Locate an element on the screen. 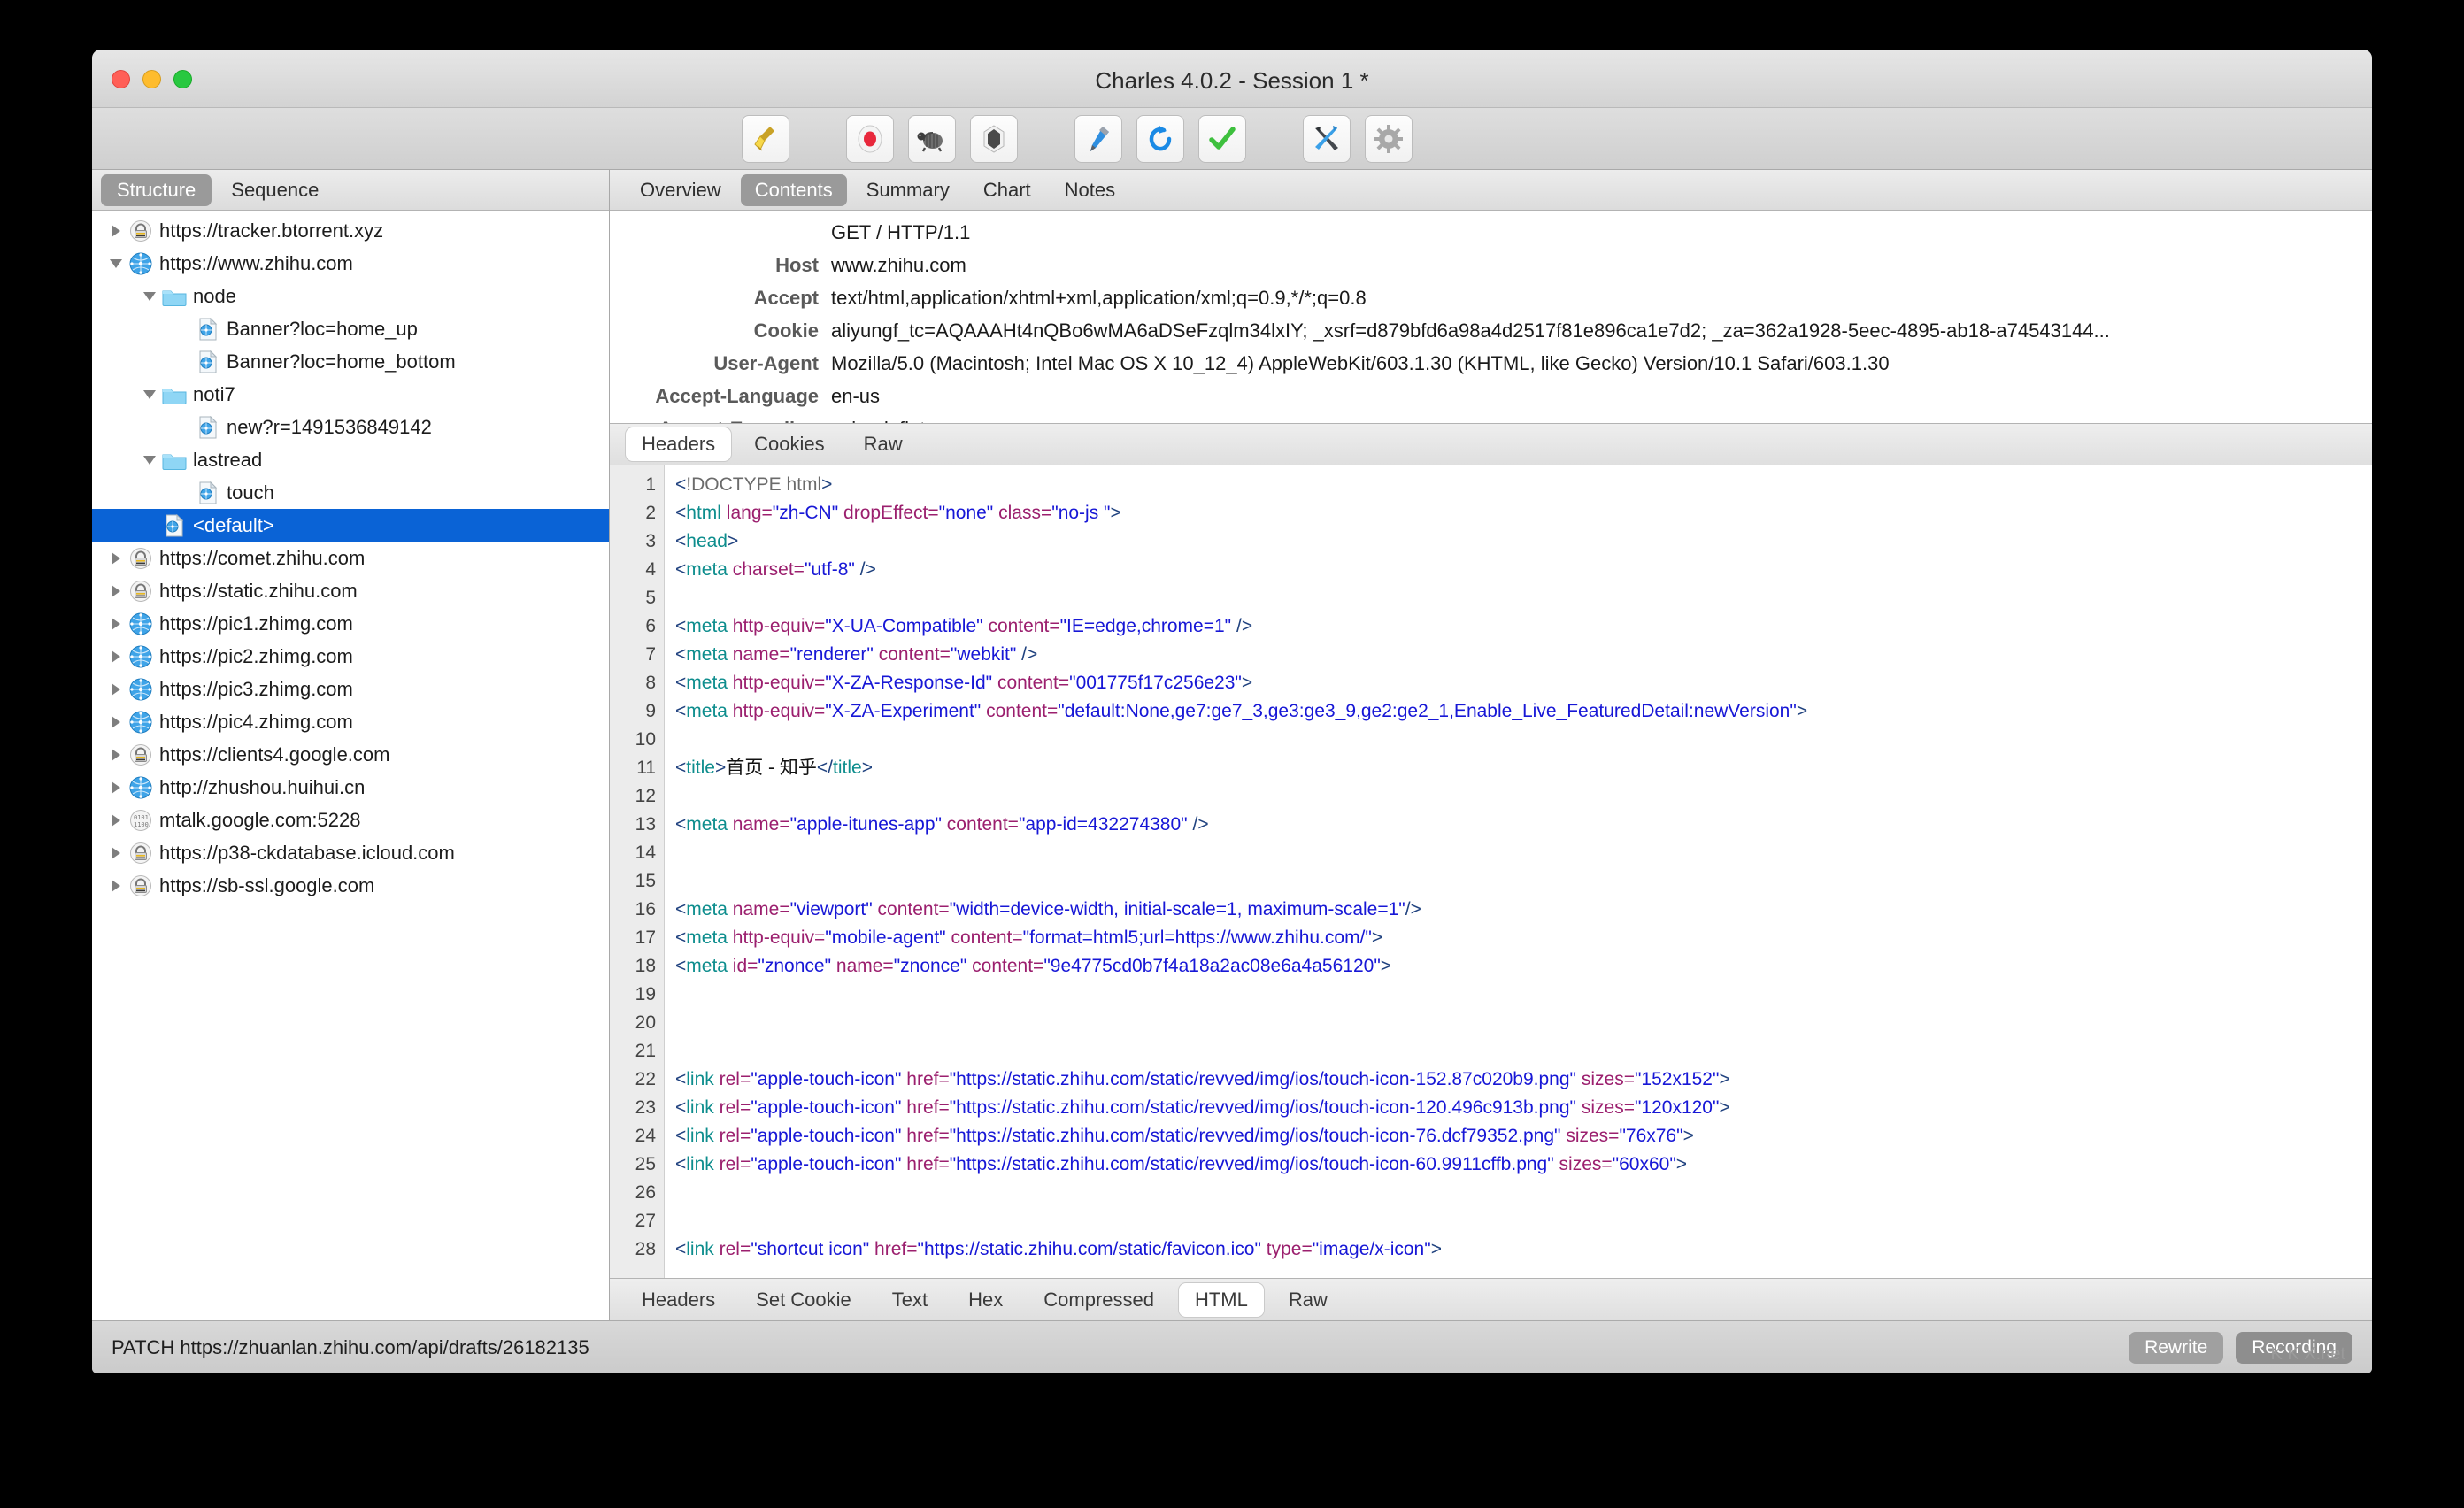 This screenshot has width=2464, height=1508. document-icon is located at coordinates (208, 329).